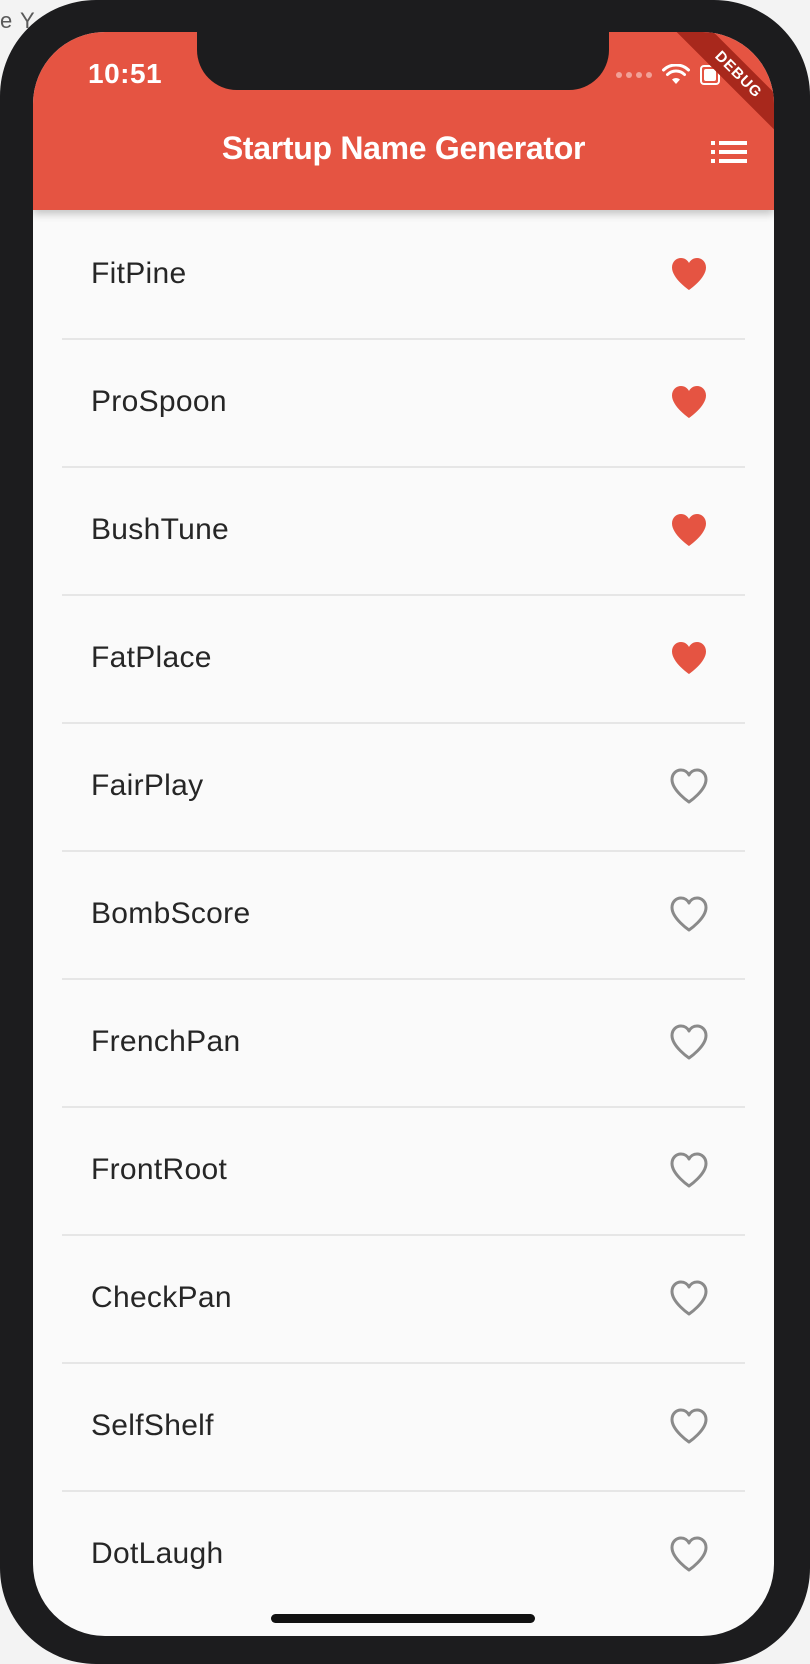 This screenshot has height=1664, width=810. What do you see at coordinates (147, 785) in the screenshot?
I see `list-item-label: FairPlay` at bounding box center [147, 785].